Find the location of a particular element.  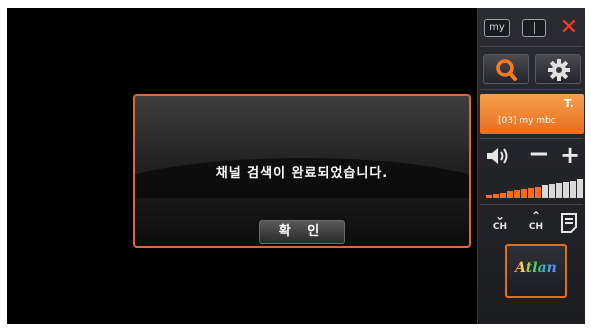

volume-level-bar is located at coordinates (534, 188).